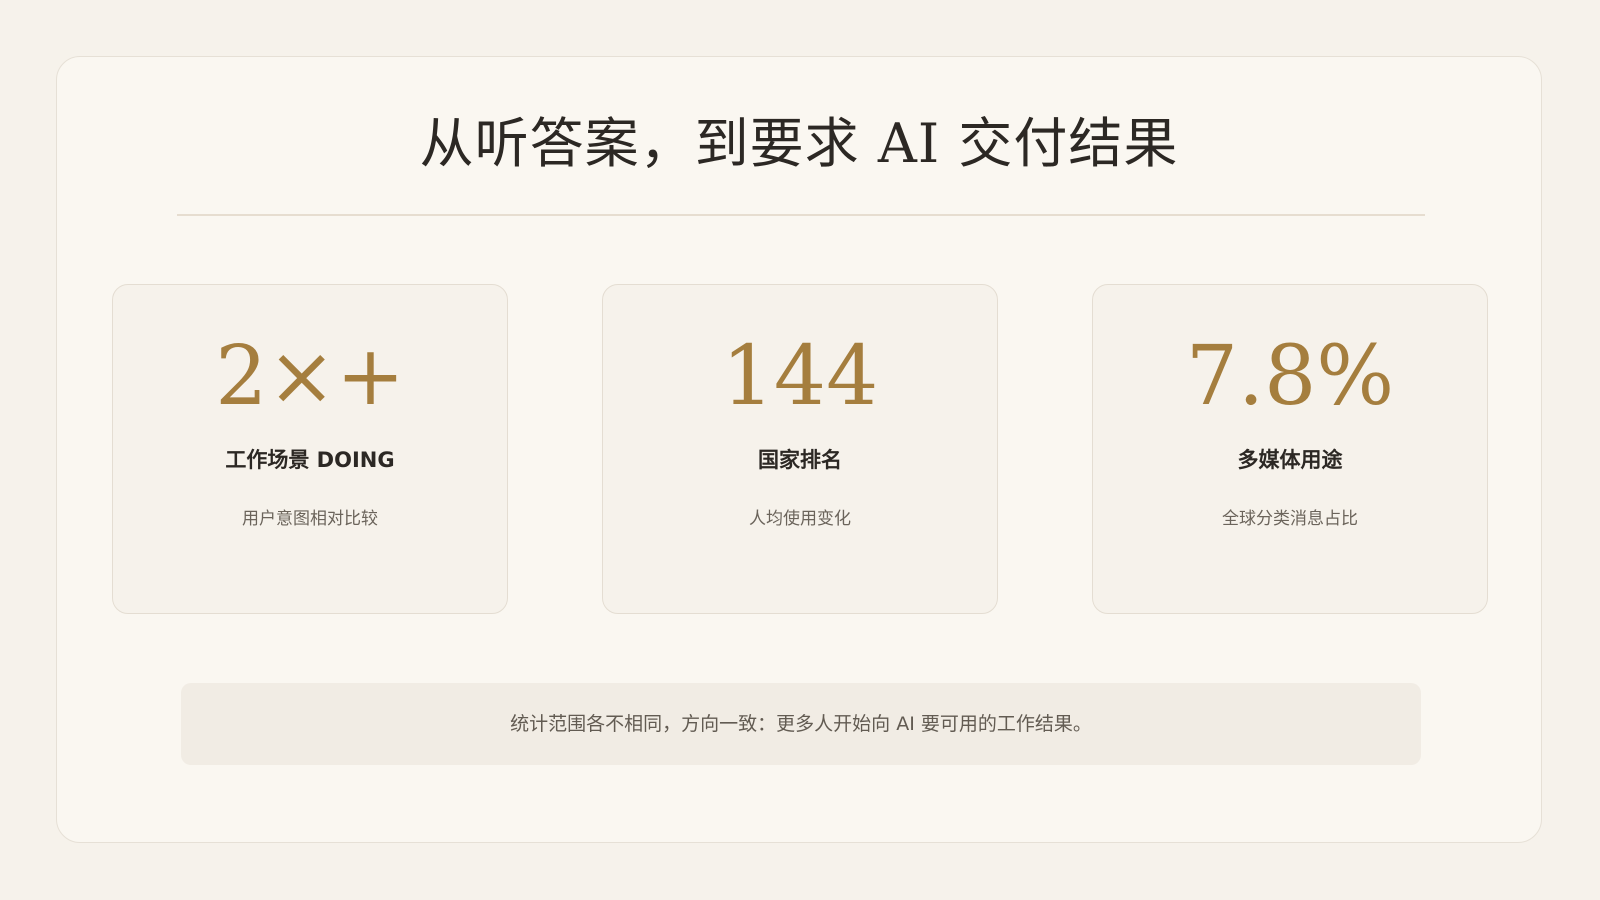 This screenshot has height=900, width=1600. Describe the element at coordinates (1290, 376) in the screenshot. I see `stat-value: 7.8%` at that location.